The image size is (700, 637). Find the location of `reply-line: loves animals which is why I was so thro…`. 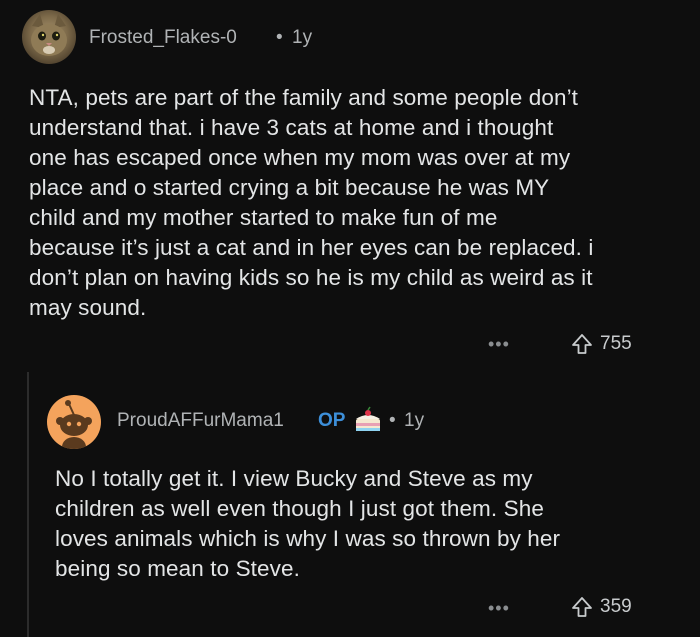

reply-line: loves animals which is why I was so thro… is located at coordinates (308, 538).